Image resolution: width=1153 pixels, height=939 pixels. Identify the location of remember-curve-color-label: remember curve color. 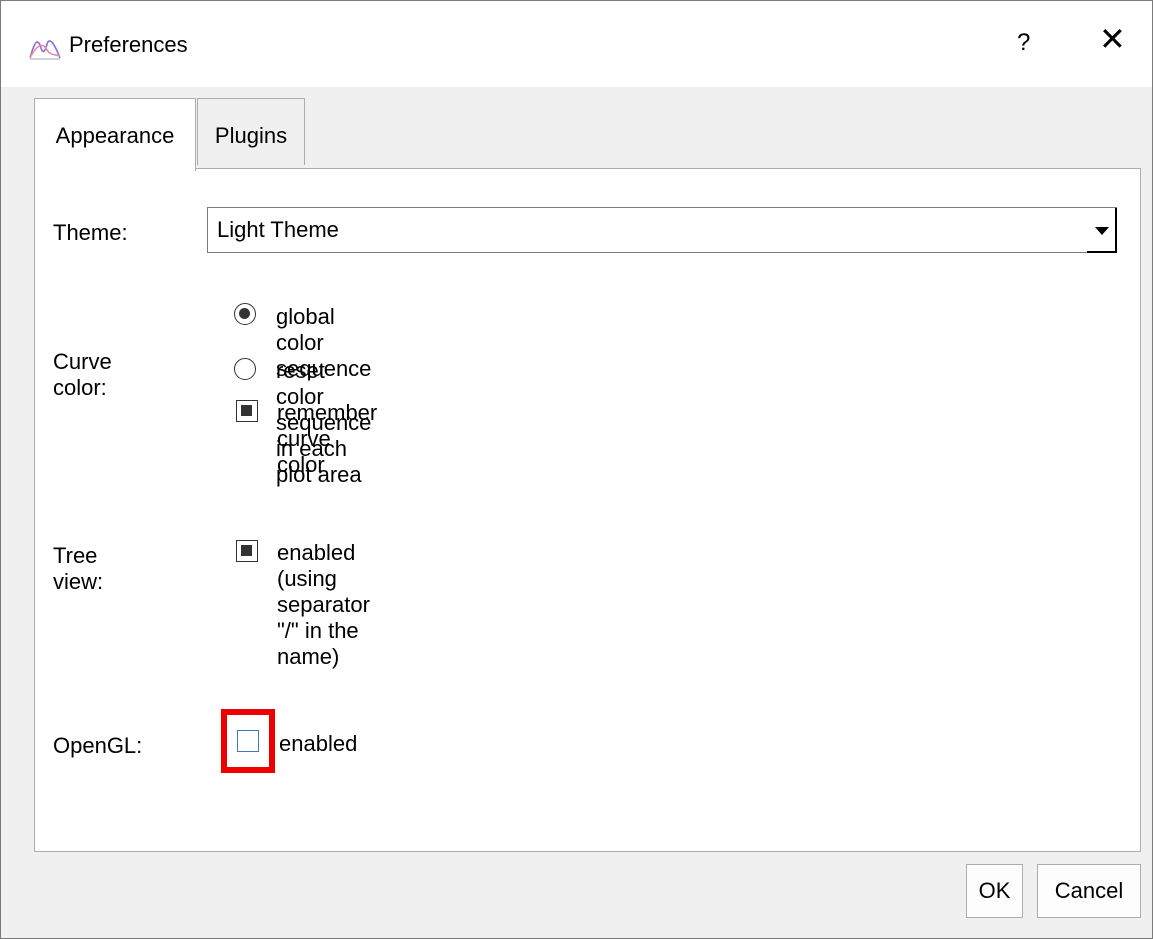
(327, 439).